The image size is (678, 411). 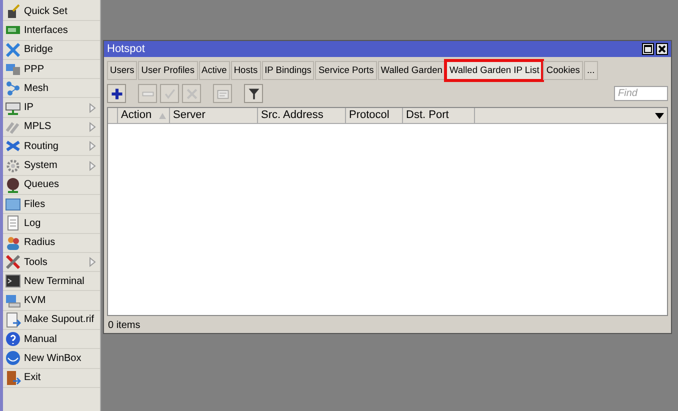 What do you see at coordinates (51, 378) in the screenshot?
I see `menu-item: Exit` at bounding box center [51, 378].